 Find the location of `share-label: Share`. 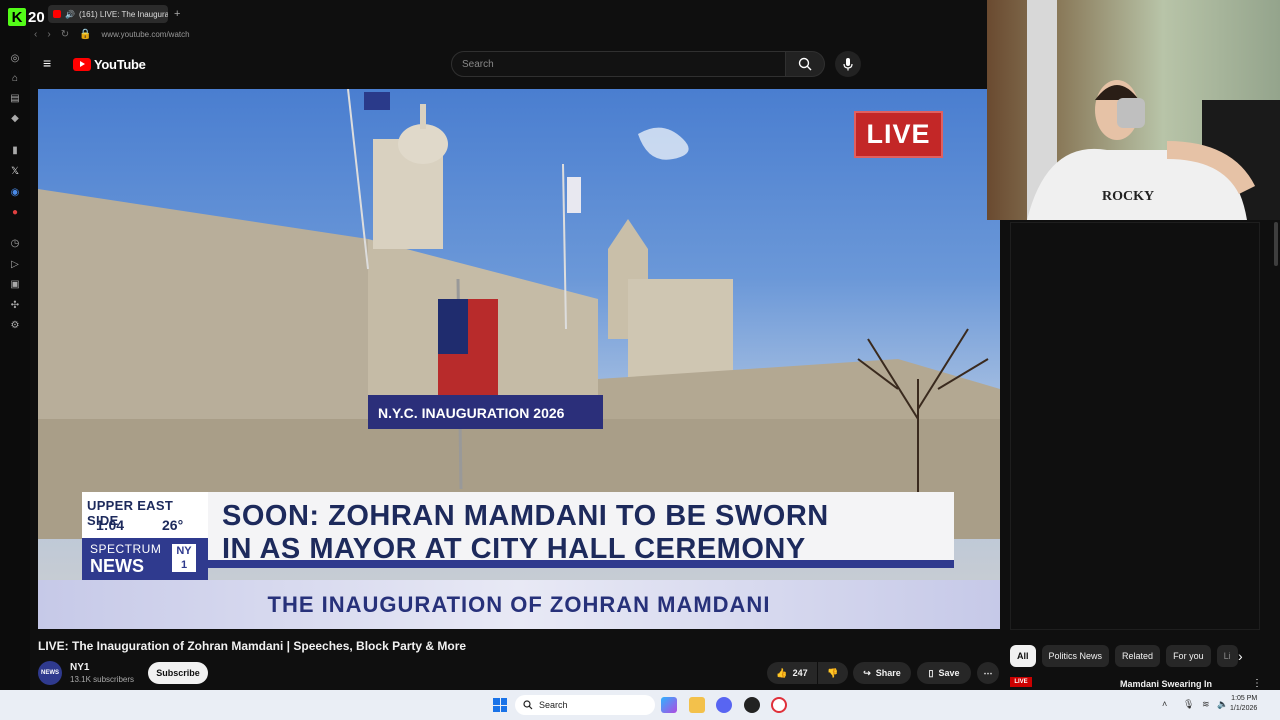

share-label: Share is located at coordinates (888, 673).